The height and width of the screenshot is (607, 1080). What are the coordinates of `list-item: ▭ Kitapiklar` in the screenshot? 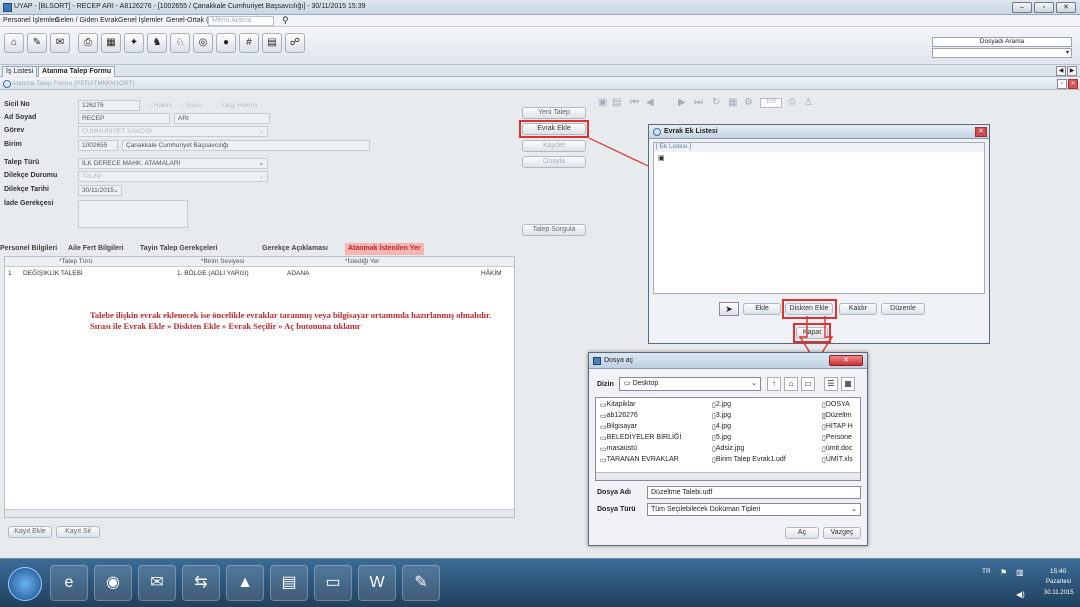 It's located at (617, 405).